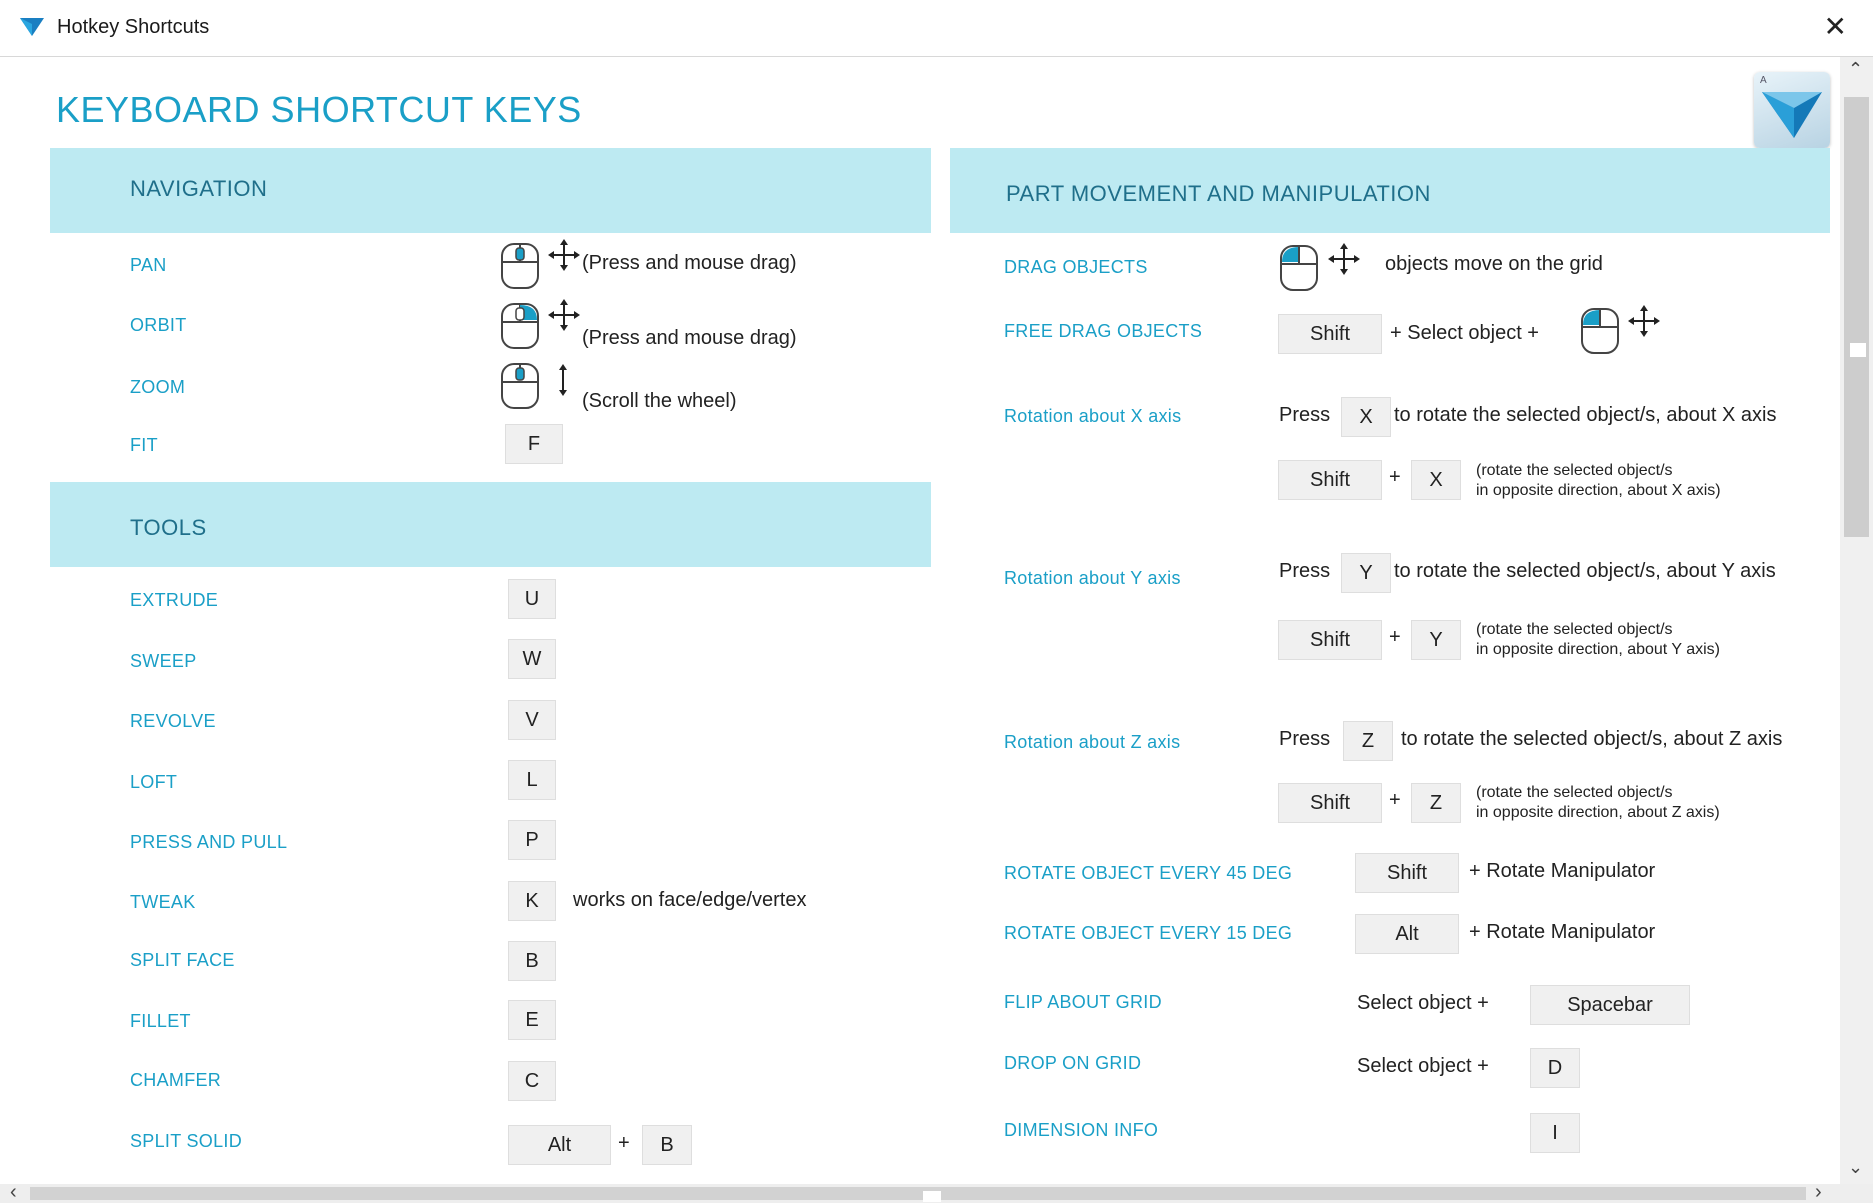  Describe the element at coordinates (1856, 620) in the screenshot. I see `vertical-scrollbar: ⌃ ⌄` at that location.